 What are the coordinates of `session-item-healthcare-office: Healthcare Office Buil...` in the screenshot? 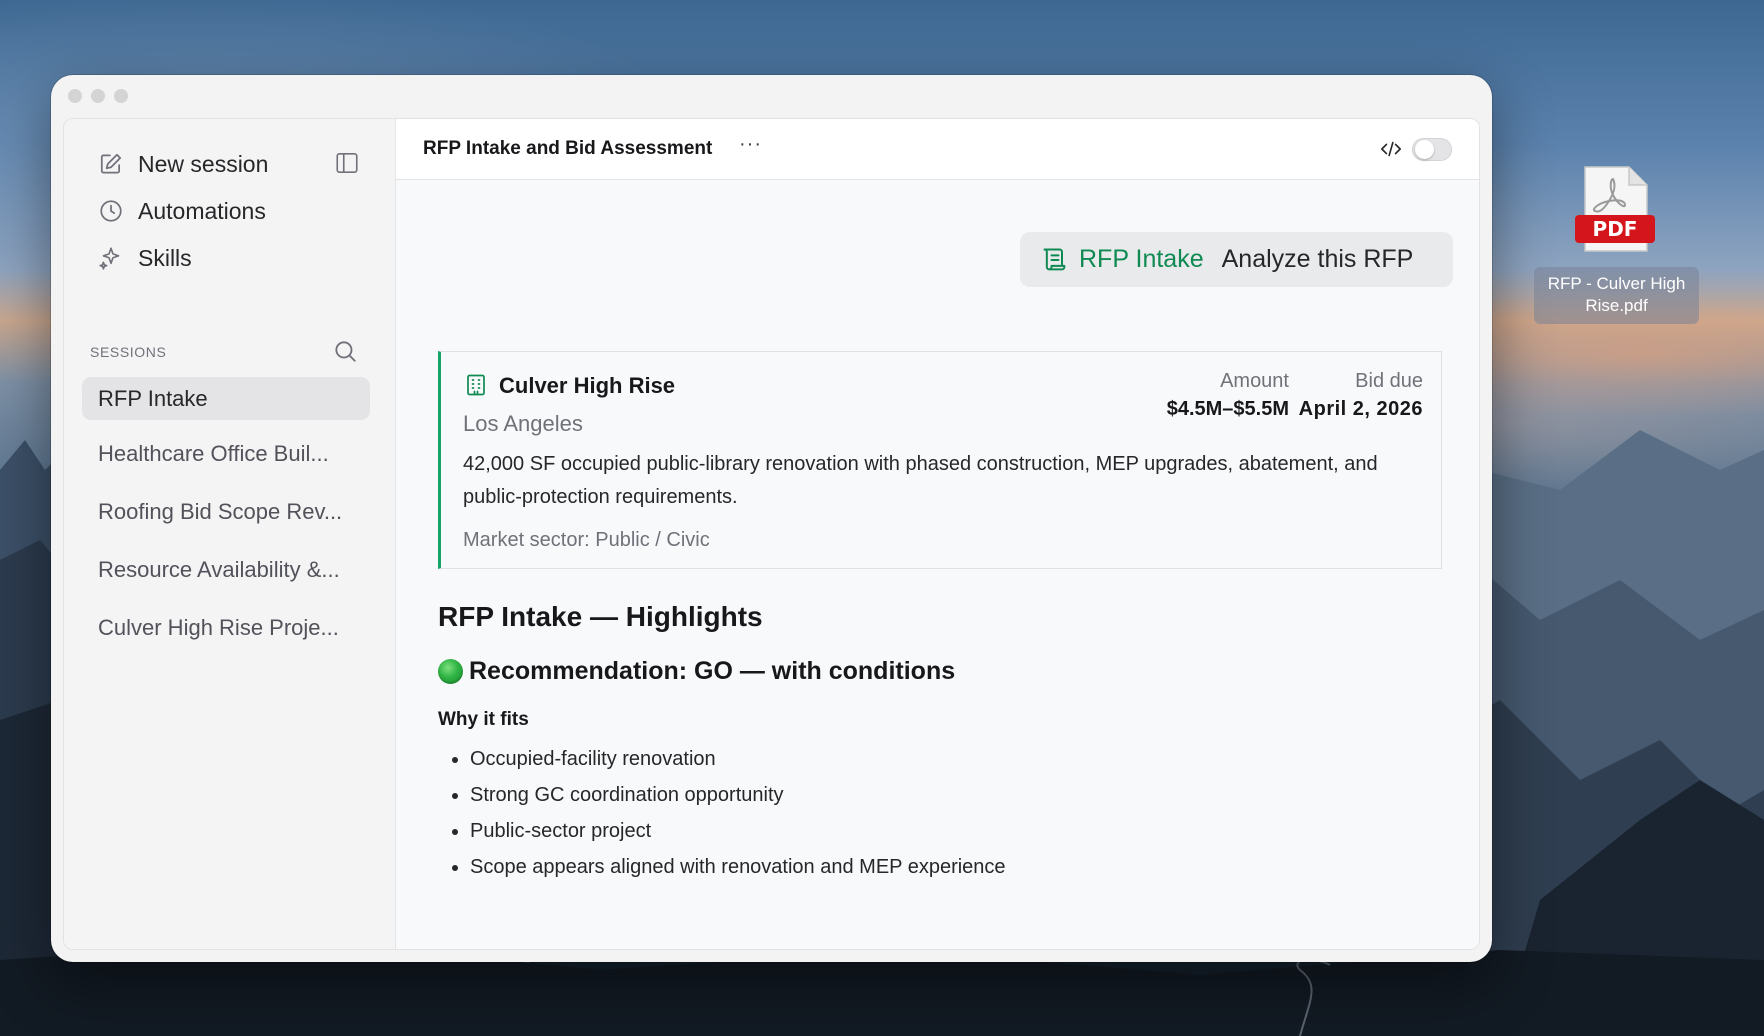 It's located at (226, 453).